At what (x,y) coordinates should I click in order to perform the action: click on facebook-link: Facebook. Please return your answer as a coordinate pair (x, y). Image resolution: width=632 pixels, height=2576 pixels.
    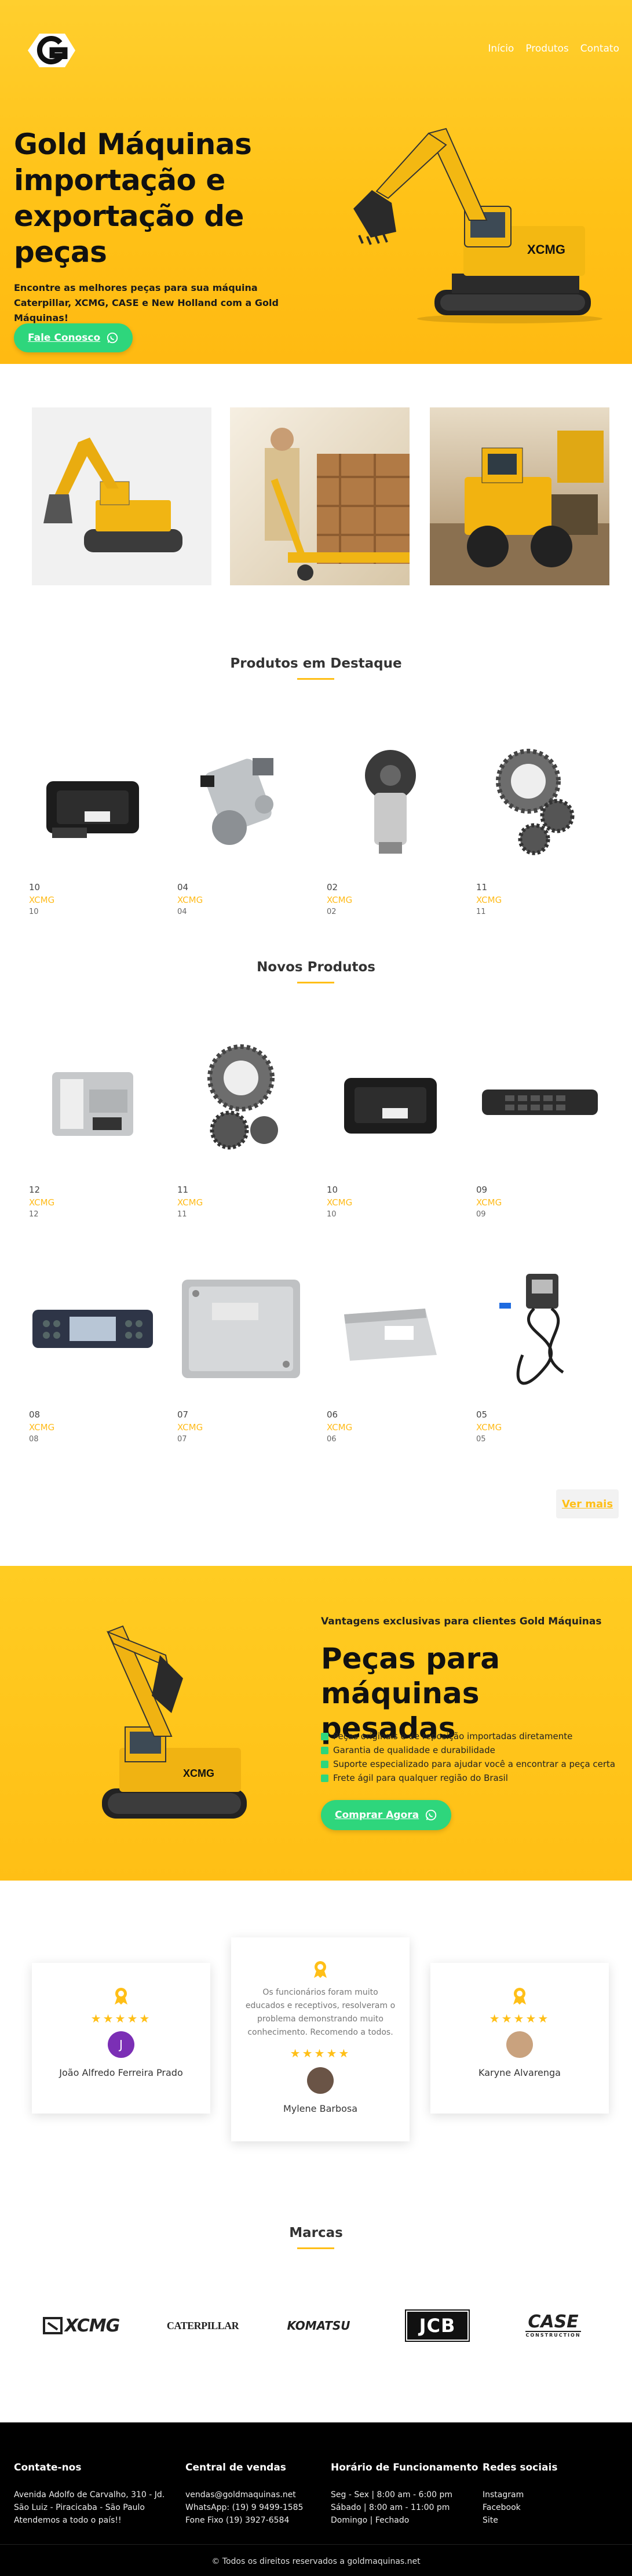
    Looking at the image, I should click on (520, 2508).